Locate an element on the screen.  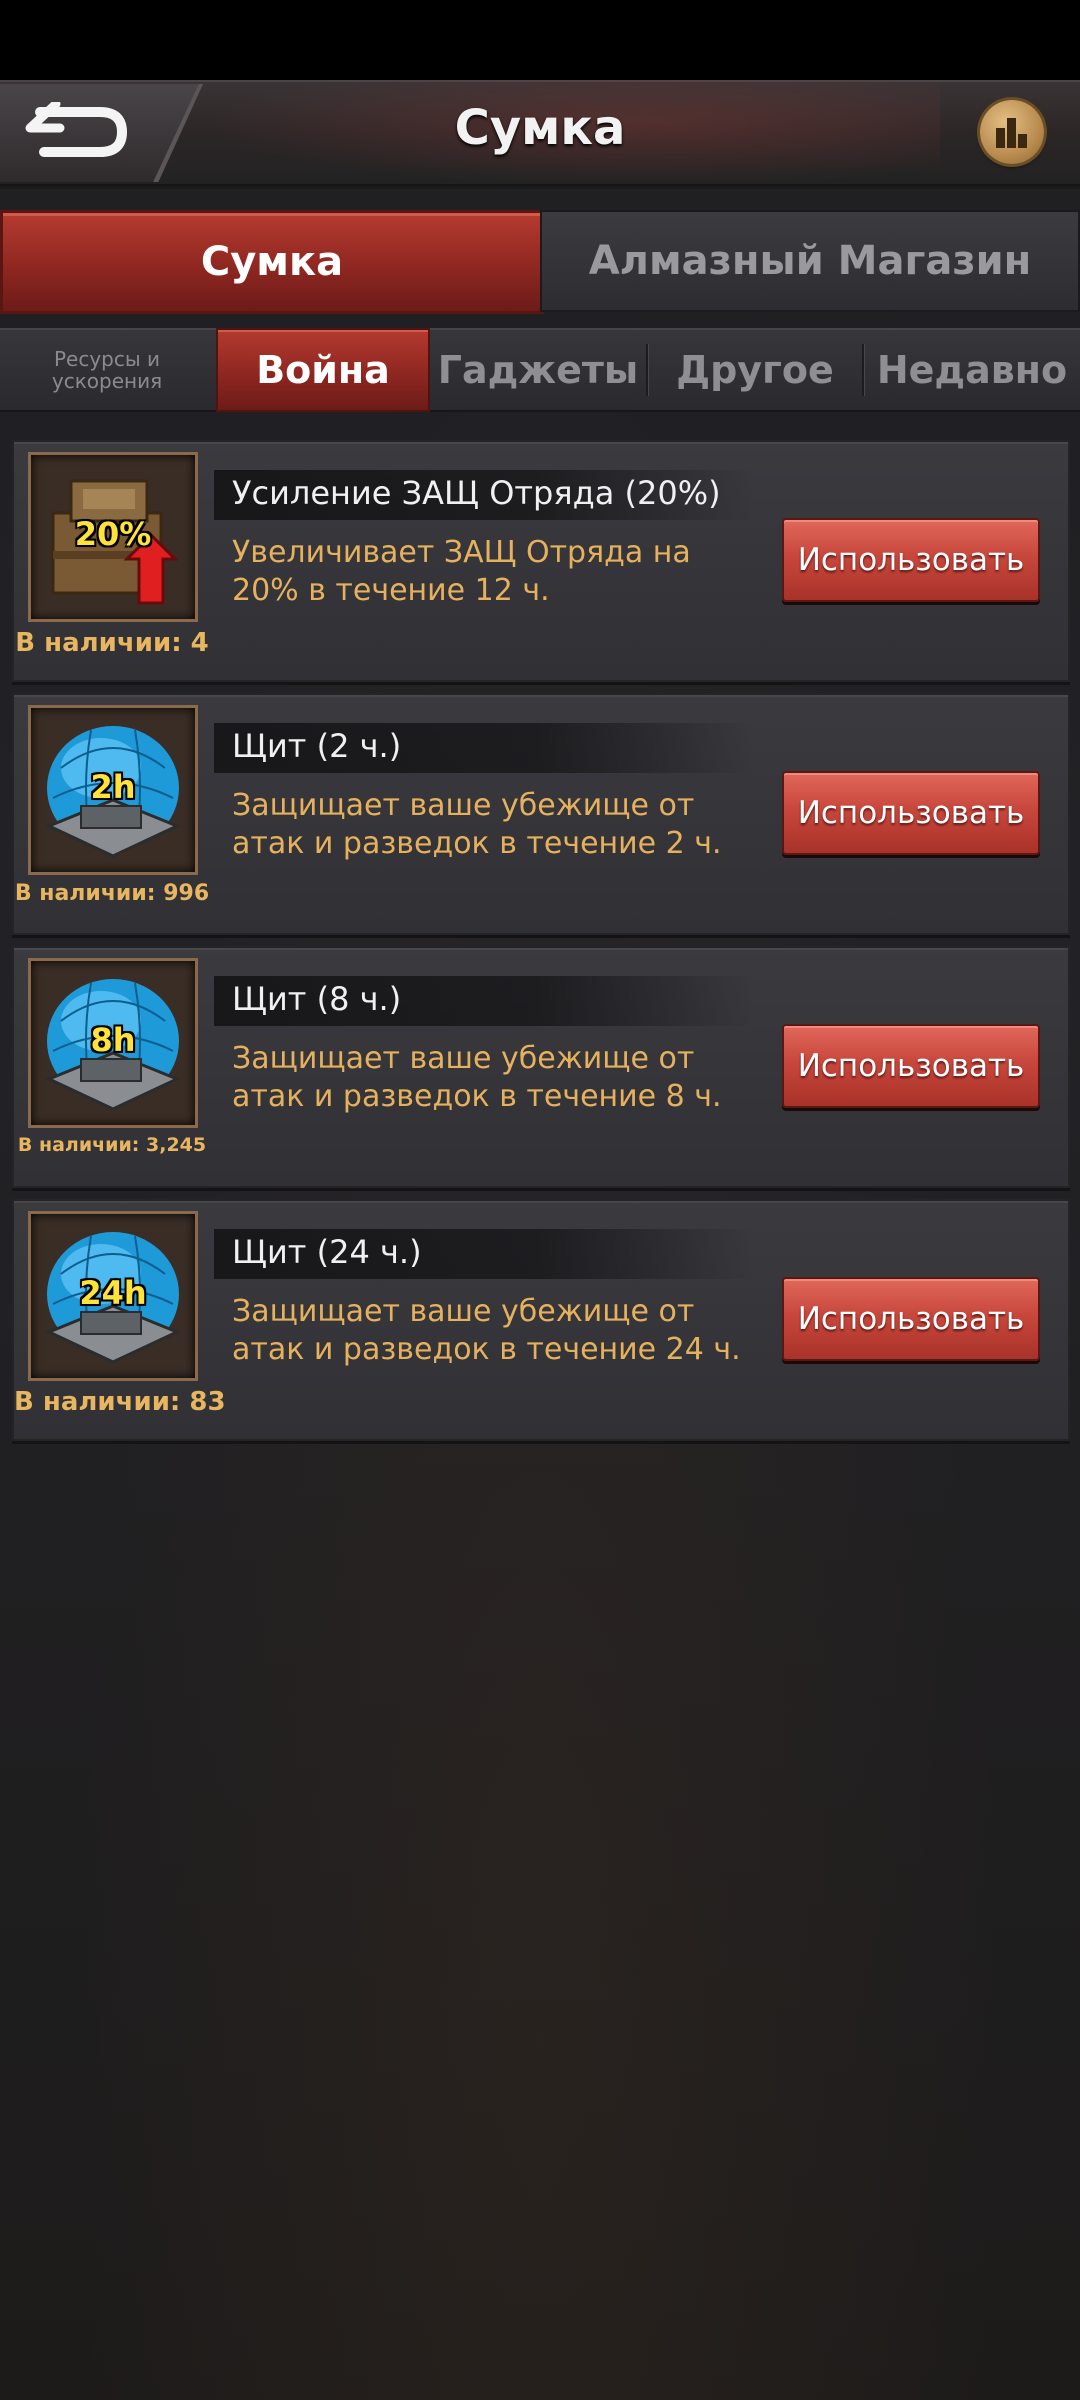
shield-dome-icon: 8h is located at coordinates (113, 1043).